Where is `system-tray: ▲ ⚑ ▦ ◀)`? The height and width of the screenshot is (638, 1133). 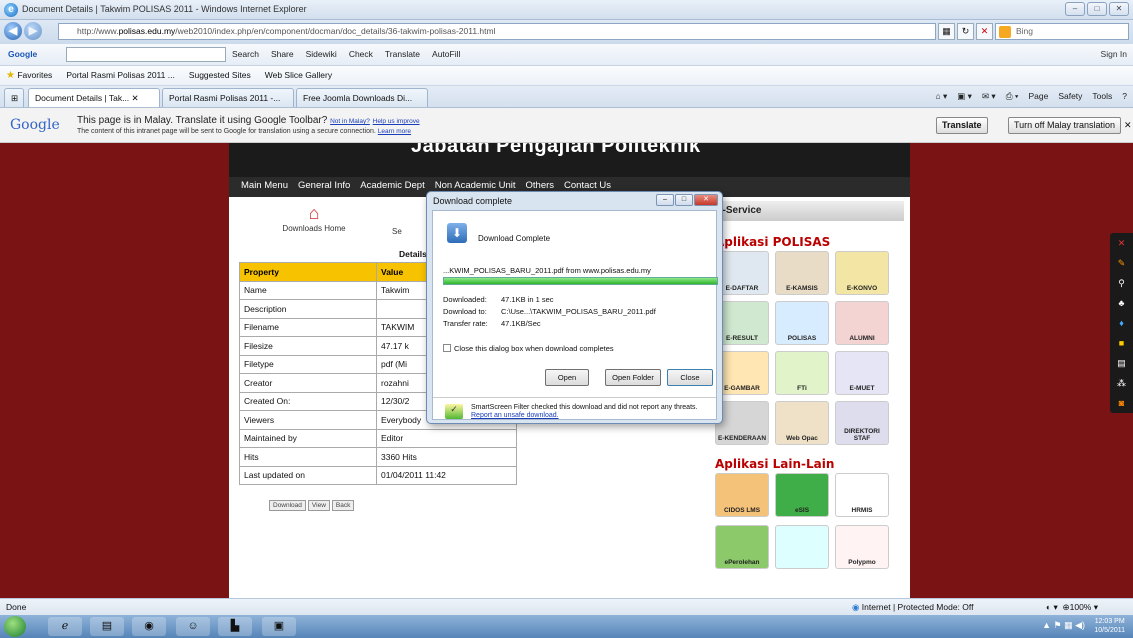
system-tray: ▲ ⚑ ▦ ◀) is located at coordinates (1063, 625).